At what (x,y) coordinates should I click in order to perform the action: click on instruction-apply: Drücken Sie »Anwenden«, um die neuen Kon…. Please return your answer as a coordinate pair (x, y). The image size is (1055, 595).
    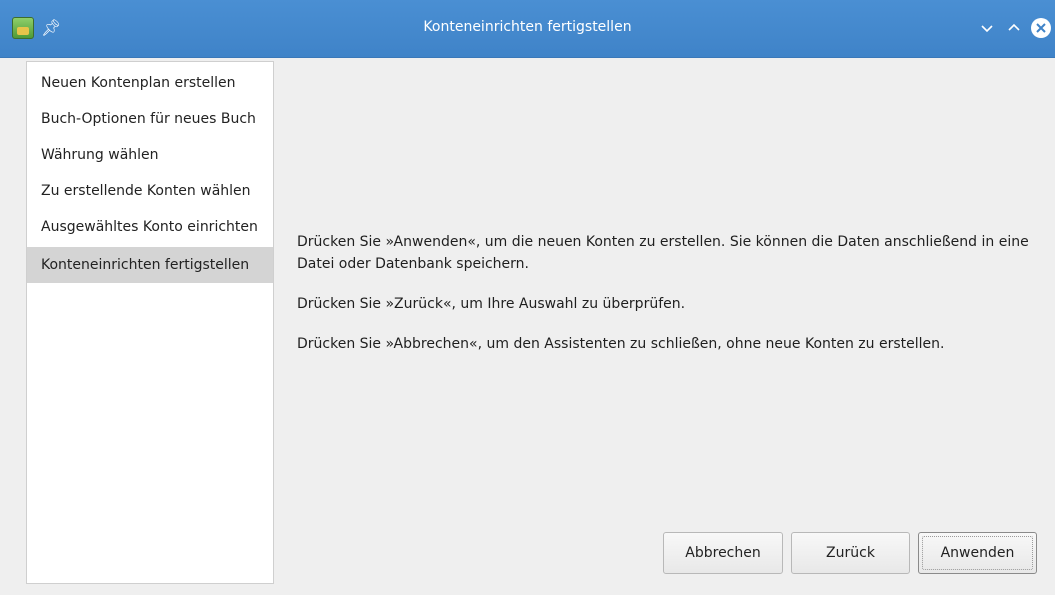
    Looking at the image, I should click on (663, 253).